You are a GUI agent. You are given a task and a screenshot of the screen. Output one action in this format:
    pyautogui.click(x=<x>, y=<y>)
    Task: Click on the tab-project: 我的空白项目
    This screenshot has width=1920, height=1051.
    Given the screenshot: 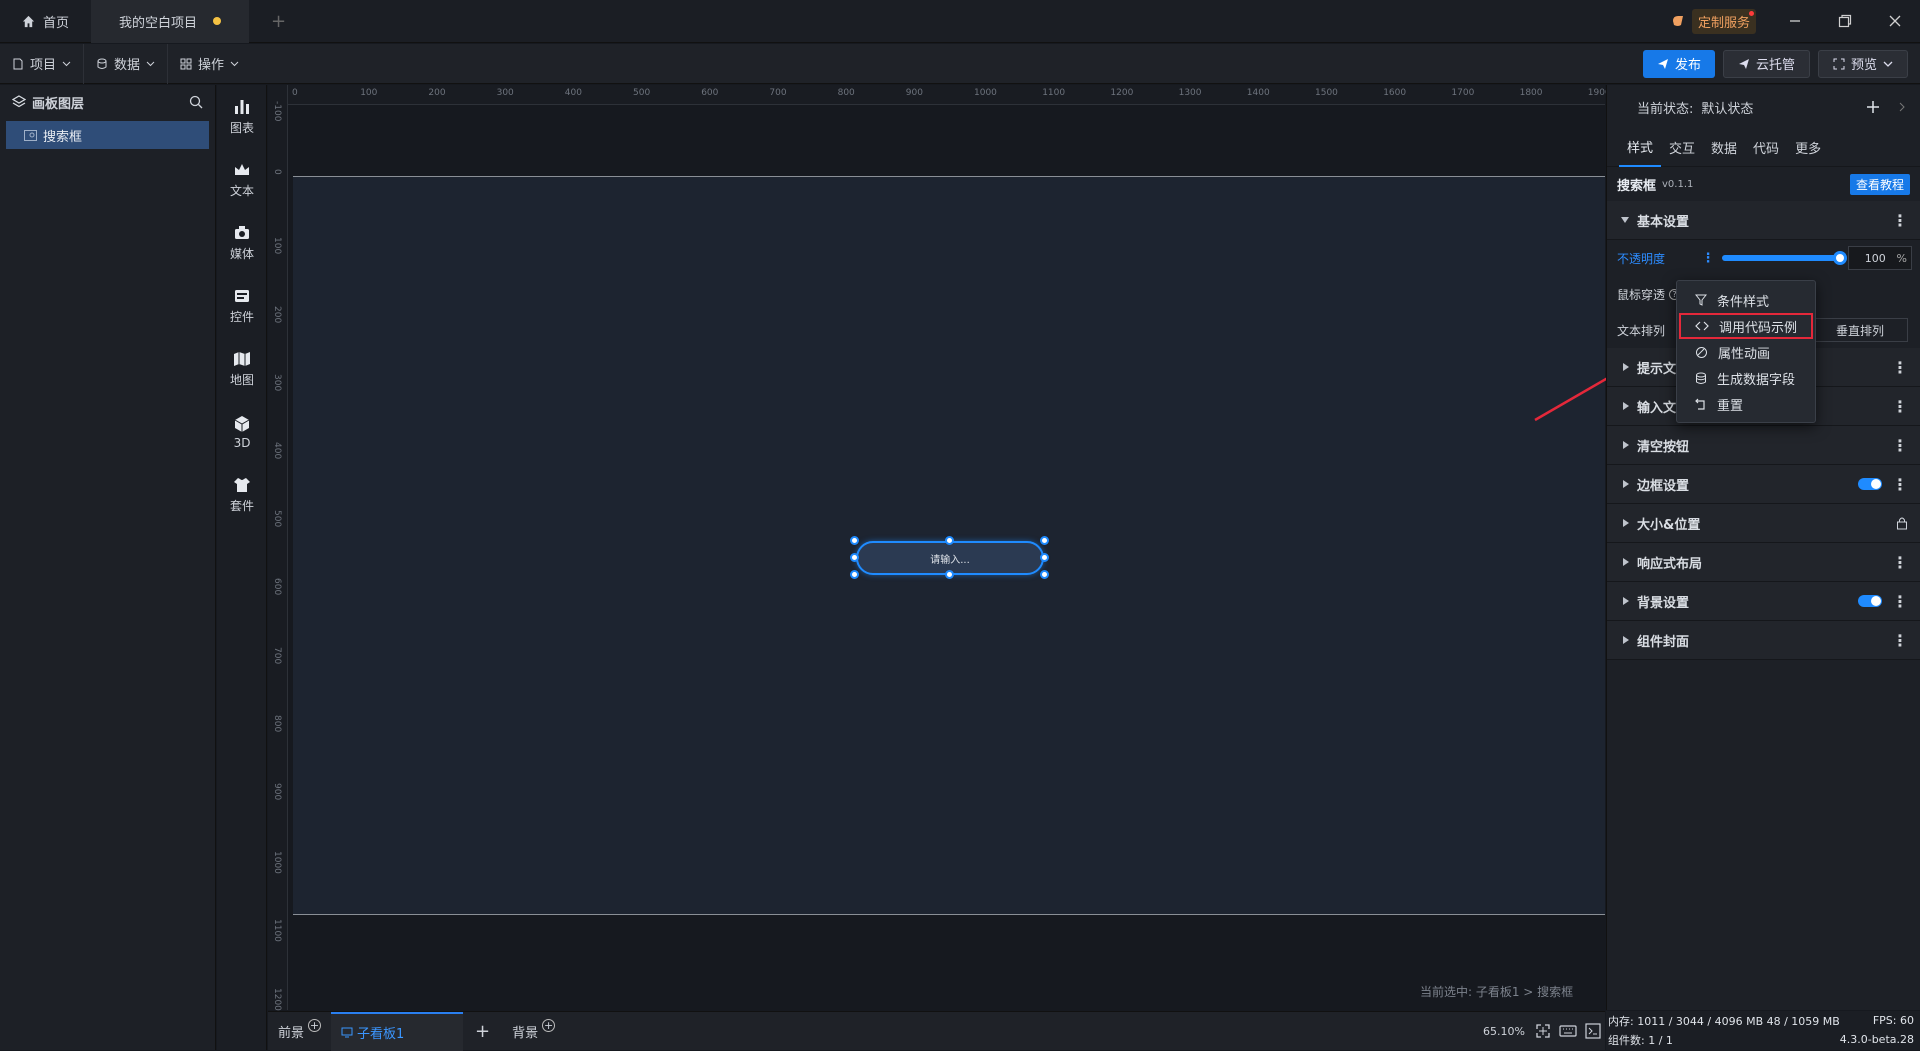 What is the action you would take?
    pyautogui.click(x=170, y=21)
    